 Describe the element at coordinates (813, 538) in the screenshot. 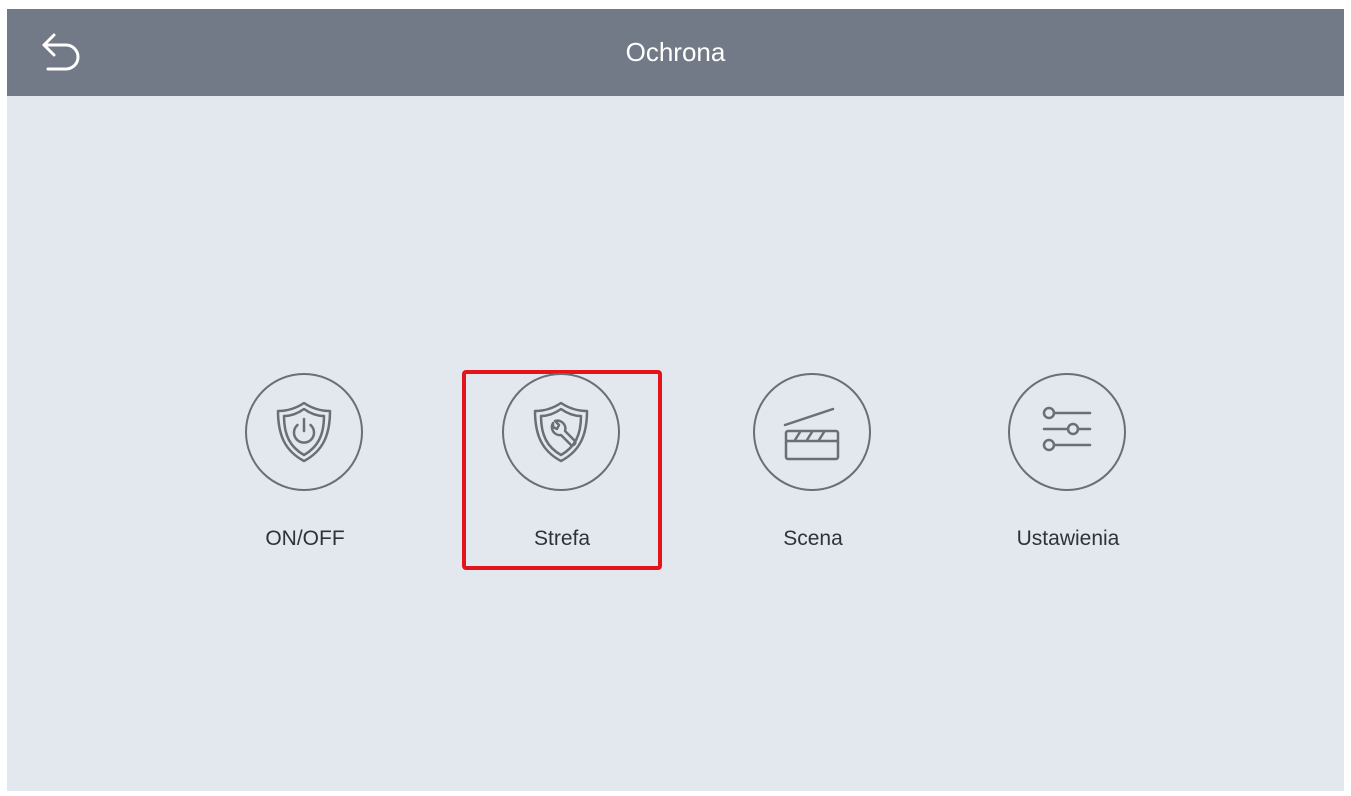

I see `menu-item-label: Scena` at that location.